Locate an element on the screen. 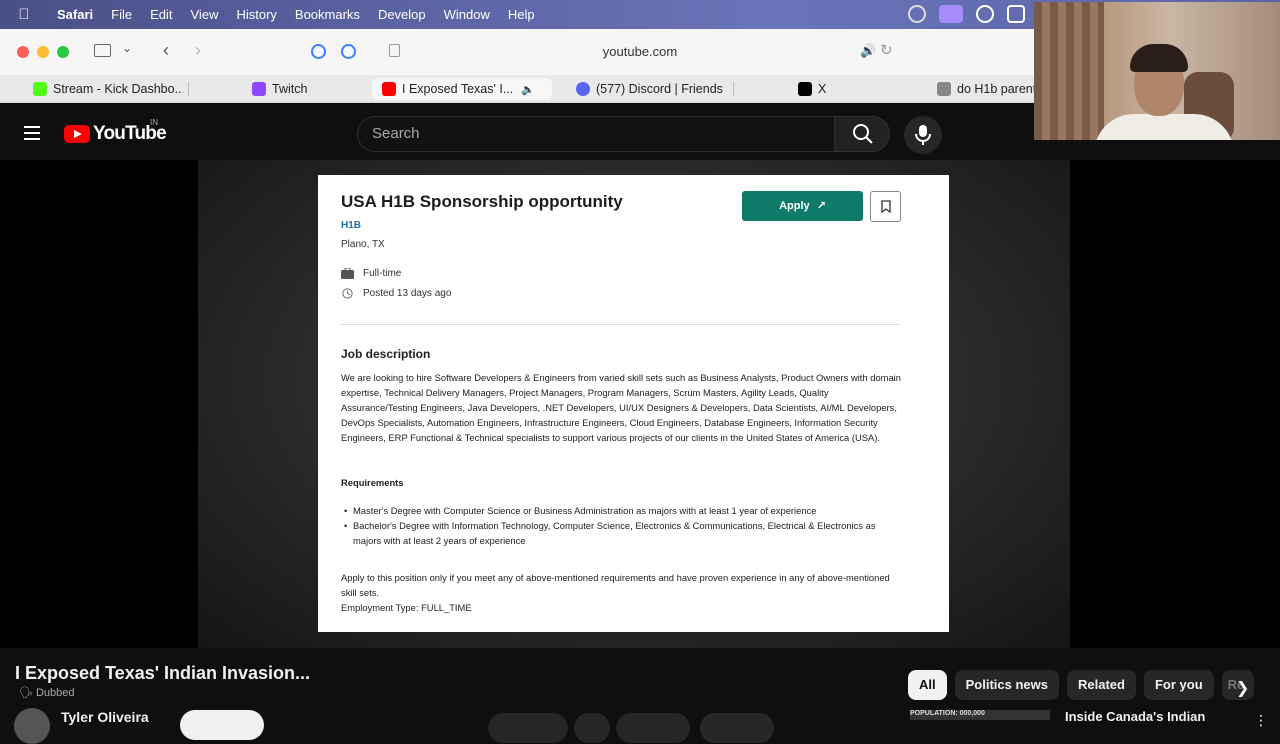  dubbed-badge: 🗣 Dubbed is located at coordinates (47, 693).